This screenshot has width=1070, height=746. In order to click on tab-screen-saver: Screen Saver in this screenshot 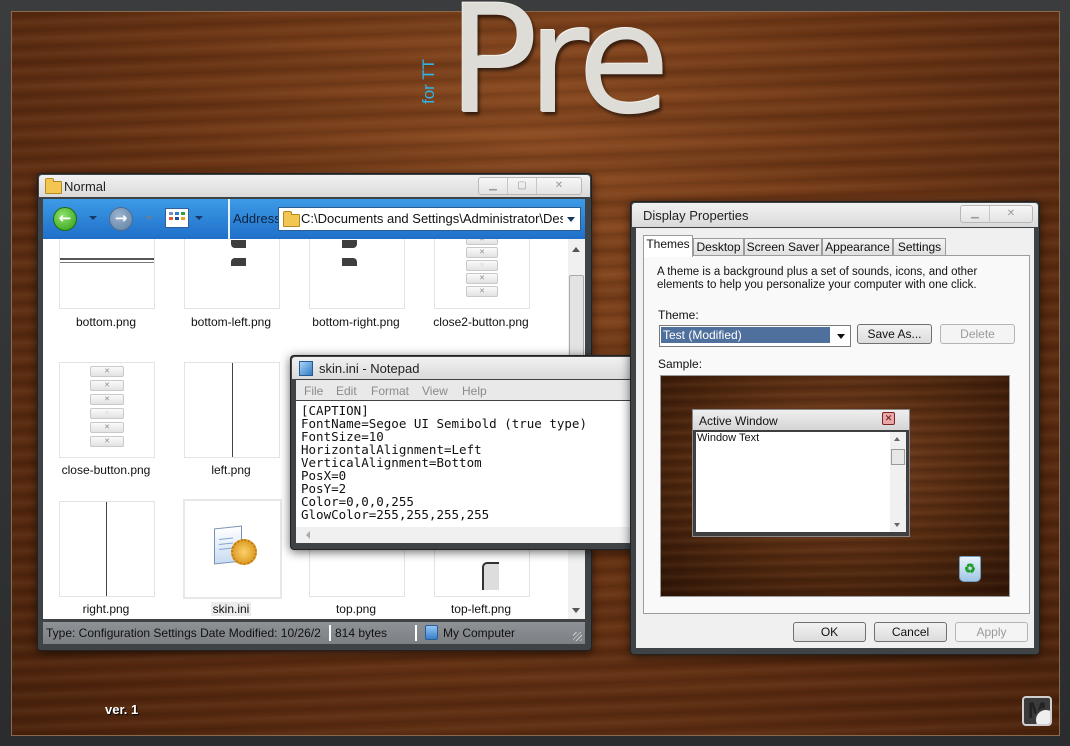, I will do `click(783, 247)`.